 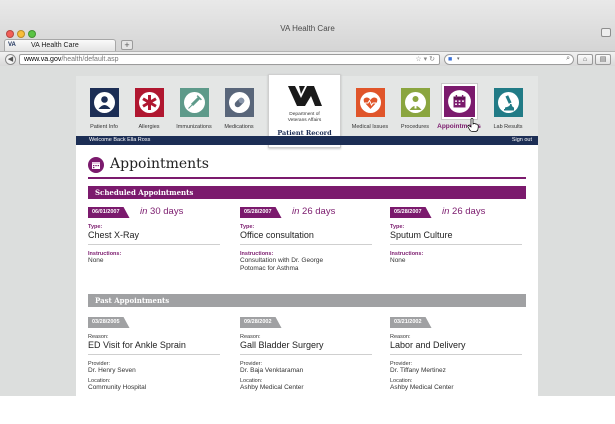 I want to click on title-divider, so click(x=307, y=178).